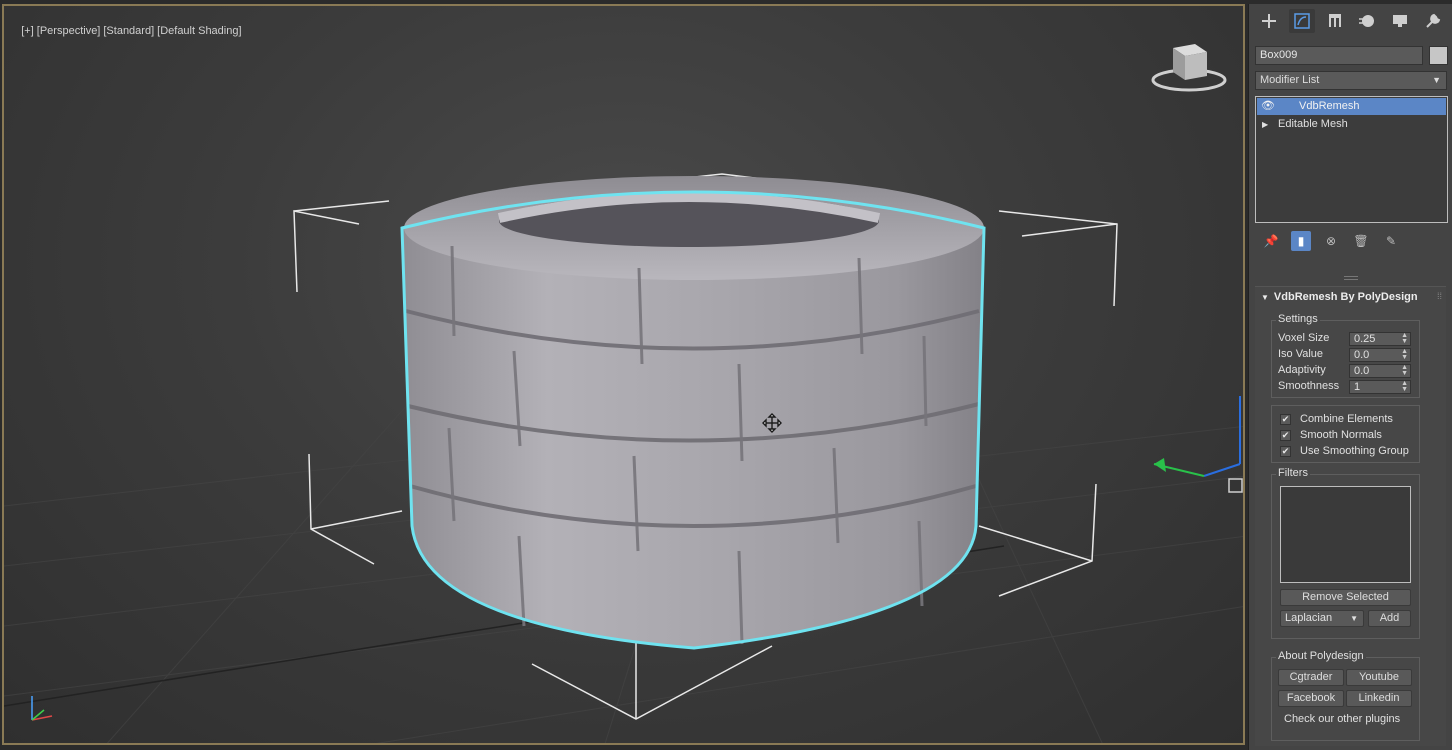 The height and width of the screenshot is (750, 1452). What do you see at coordinates (1309, 386) in the screenshot?
I see `smoothness-label: Smoothness` at bounding box center [1309, 386].